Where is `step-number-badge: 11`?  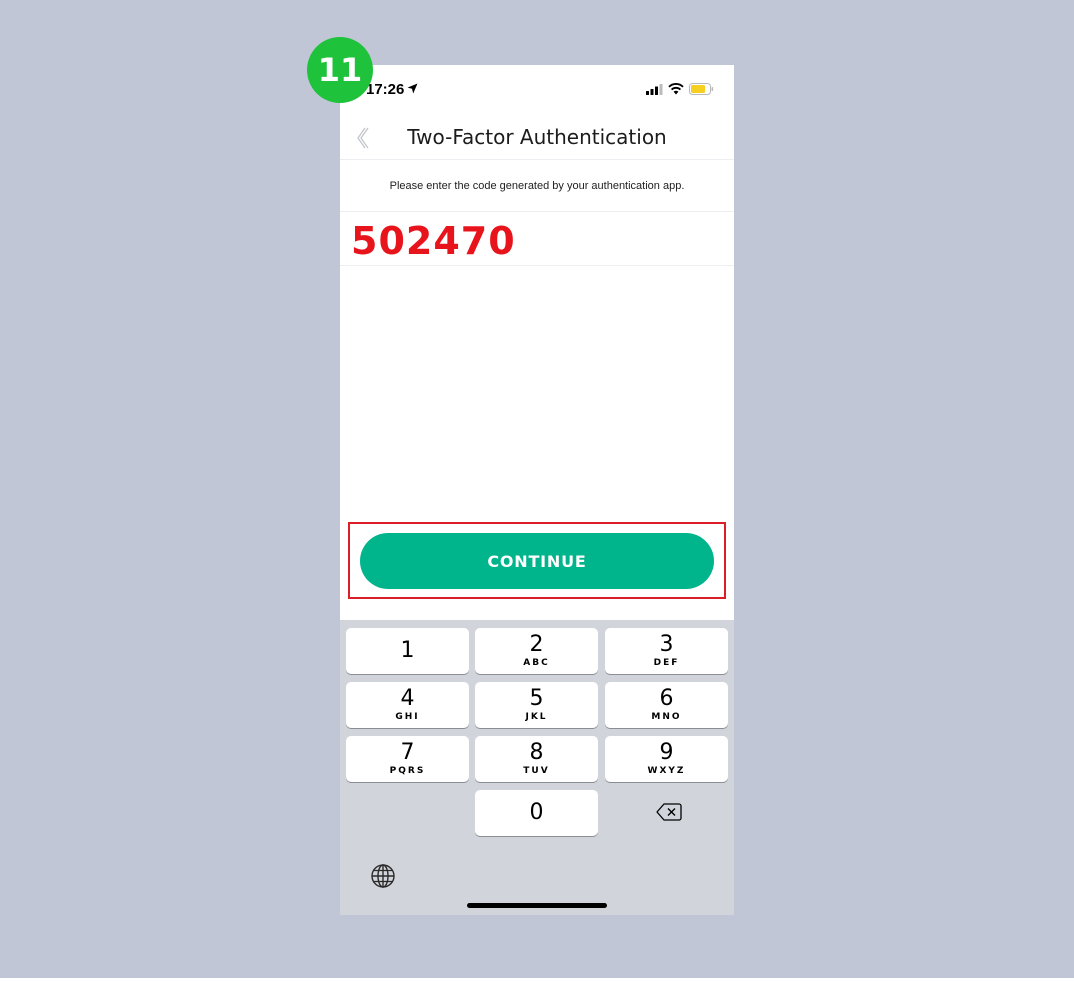
step-number-badge: 11 is located at coordinates (340, 70).